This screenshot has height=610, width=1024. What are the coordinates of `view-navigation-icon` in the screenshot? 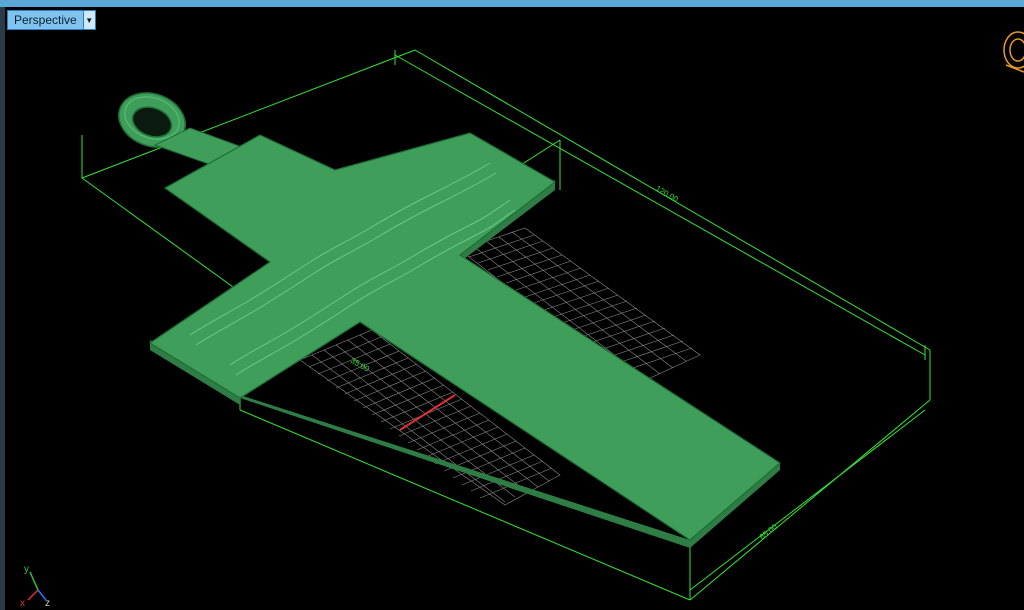 It's located at (1013, 52).